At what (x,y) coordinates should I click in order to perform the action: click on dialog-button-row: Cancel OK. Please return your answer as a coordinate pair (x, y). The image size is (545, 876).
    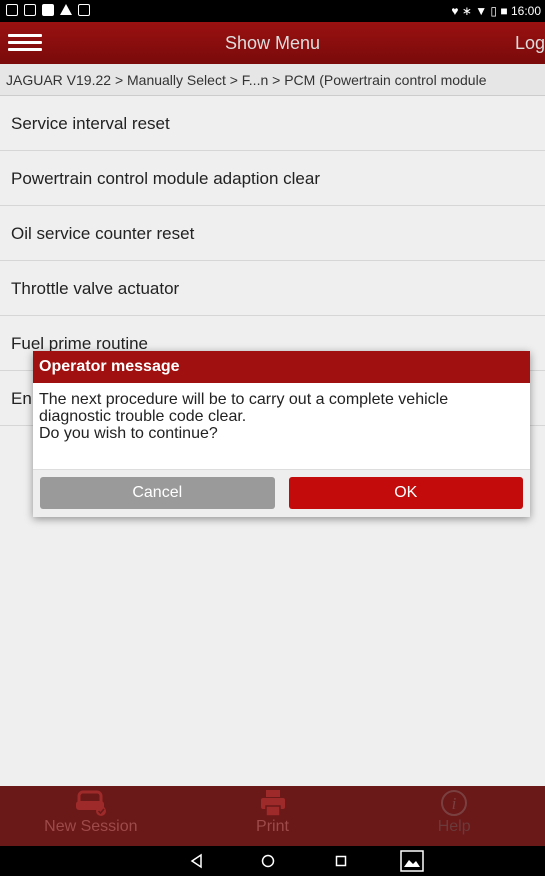
    Looking at the image, I should click on (281, 493).